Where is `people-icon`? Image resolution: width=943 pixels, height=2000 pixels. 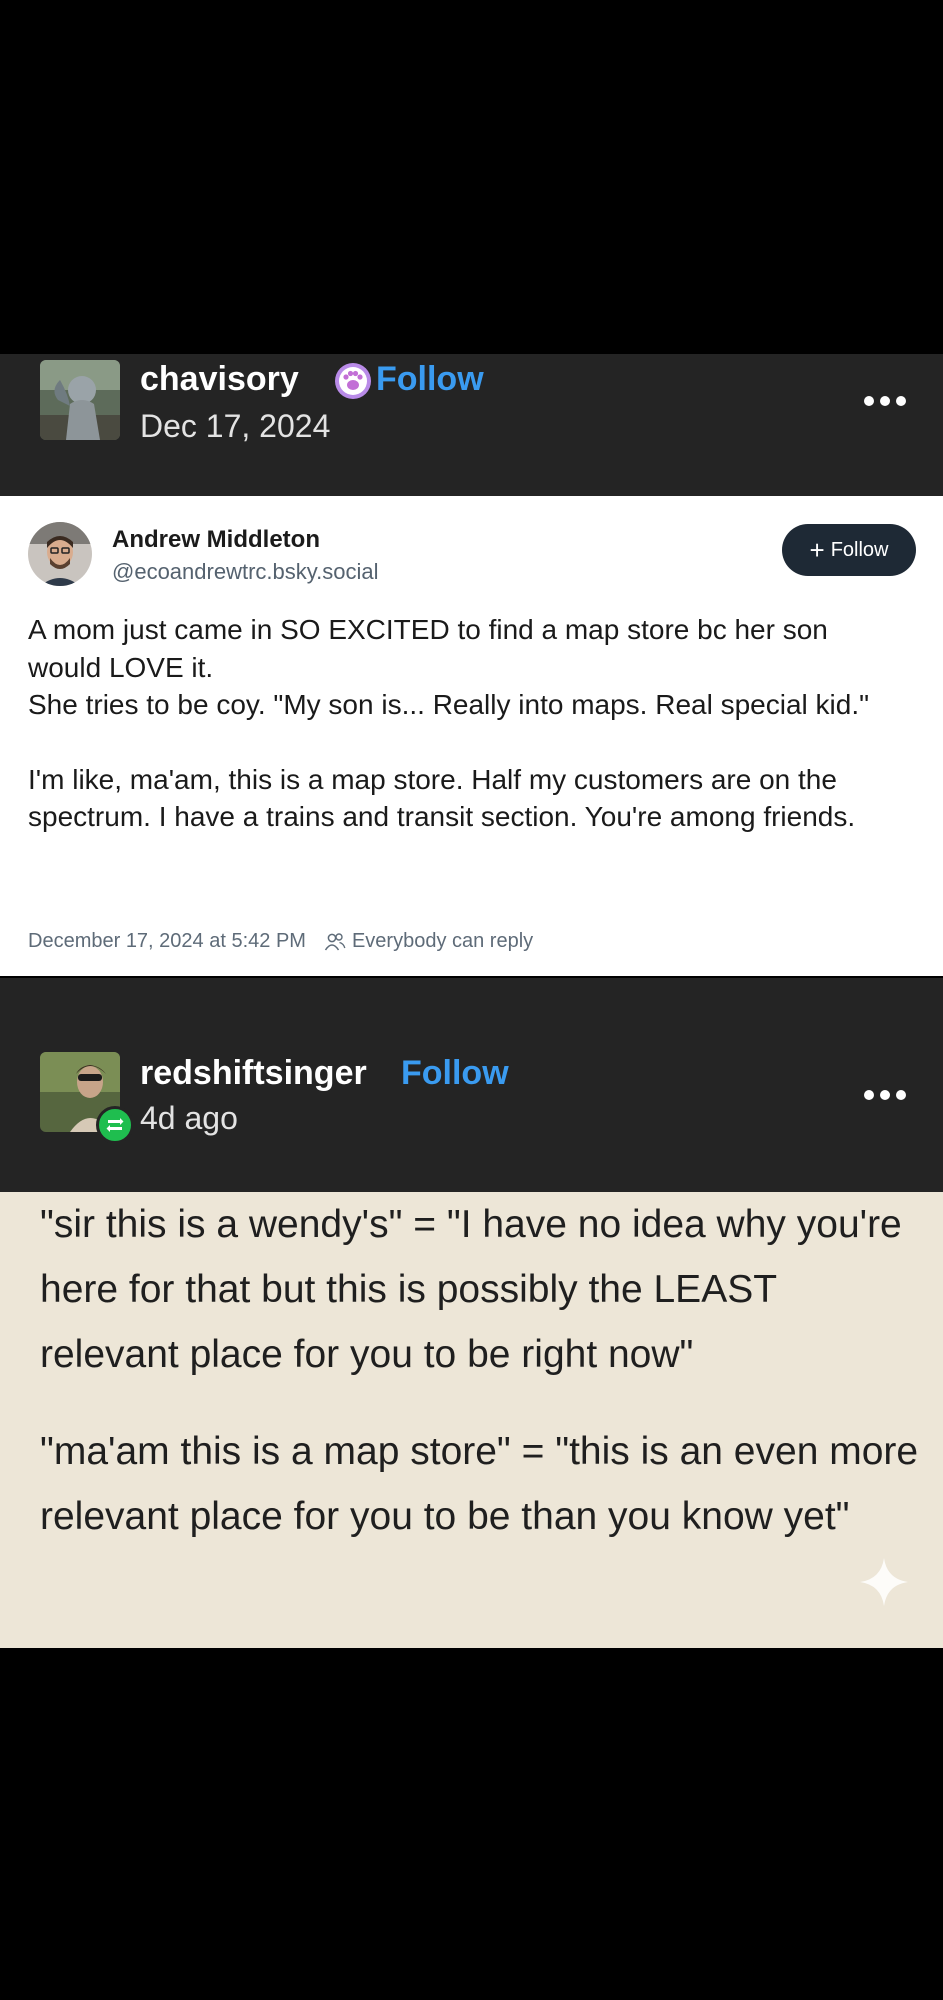 people-icon is located at coordinates (335, 941).